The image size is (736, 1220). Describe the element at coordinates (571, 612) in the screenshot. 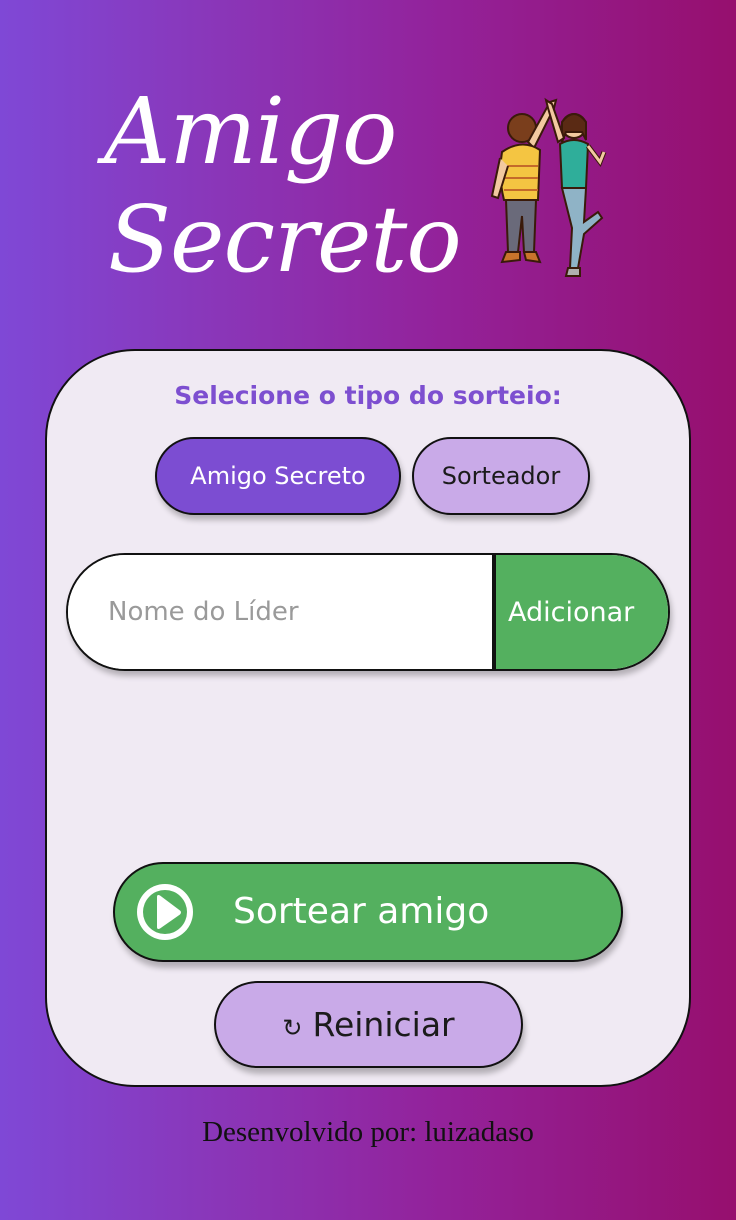

I see `add-button-label: Adicionar` at that location.